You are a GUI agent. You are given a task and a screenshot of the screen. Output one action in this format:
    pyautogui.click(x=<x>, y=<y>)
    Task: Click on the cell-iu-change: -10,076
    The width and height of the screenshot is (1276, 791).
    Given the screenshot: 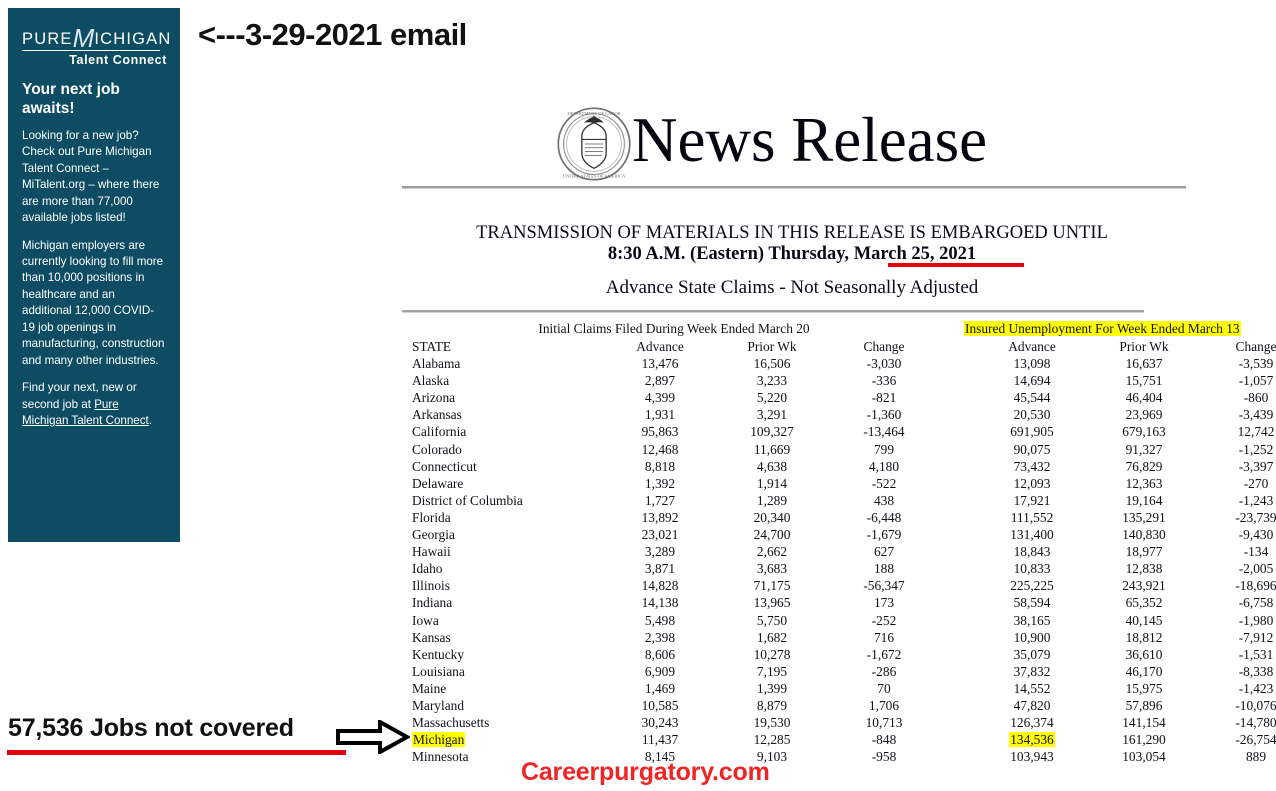 What is the action you would take?
    pyautogui.click(x=1255, y=705)
    